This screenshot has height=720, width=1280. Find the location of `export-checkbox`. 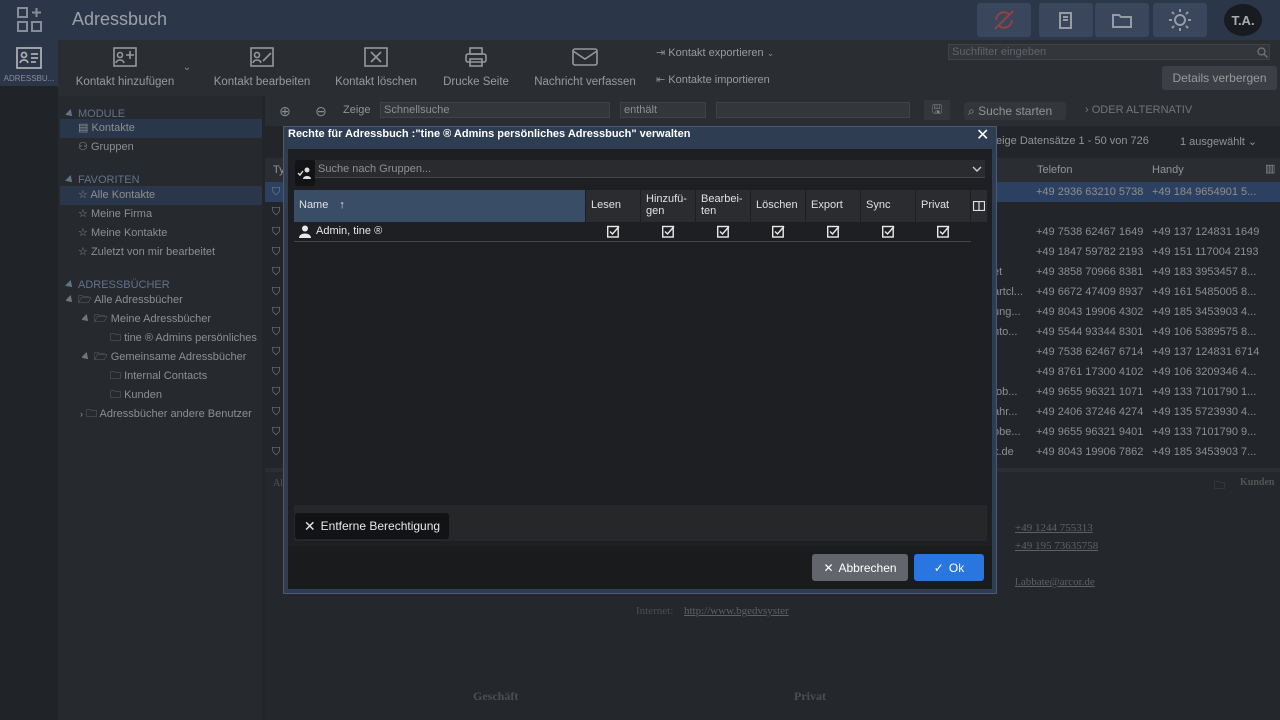

export-checkbox is located at coordinates (833, 231).